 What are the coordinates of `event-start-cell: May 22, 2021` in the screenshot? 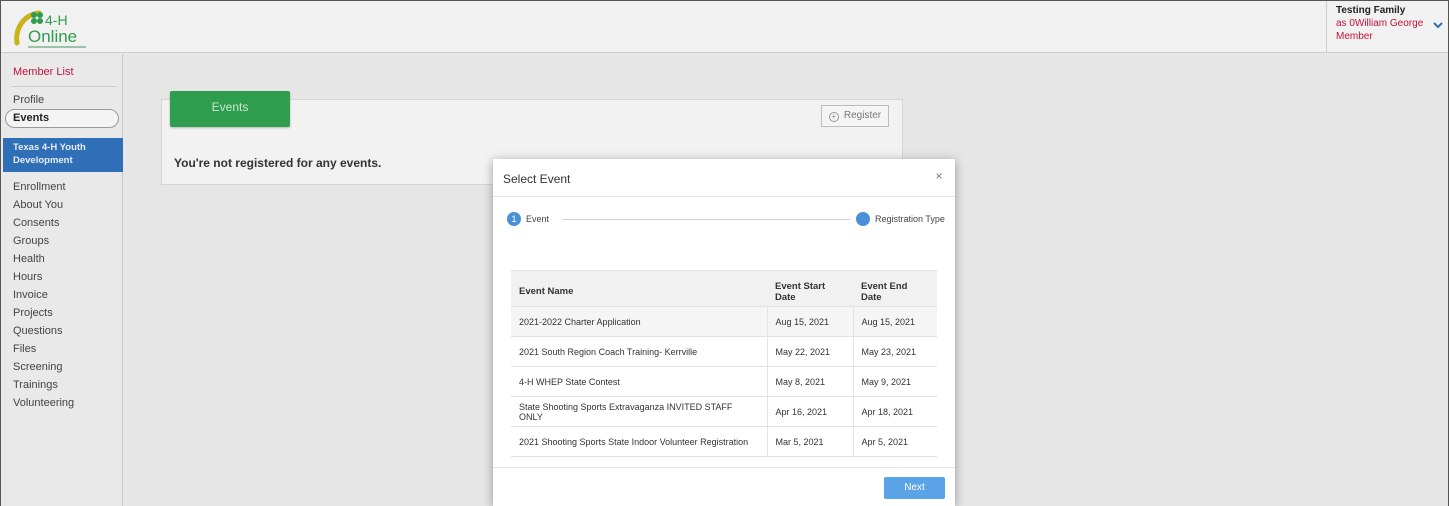 It's located at (809, 351).